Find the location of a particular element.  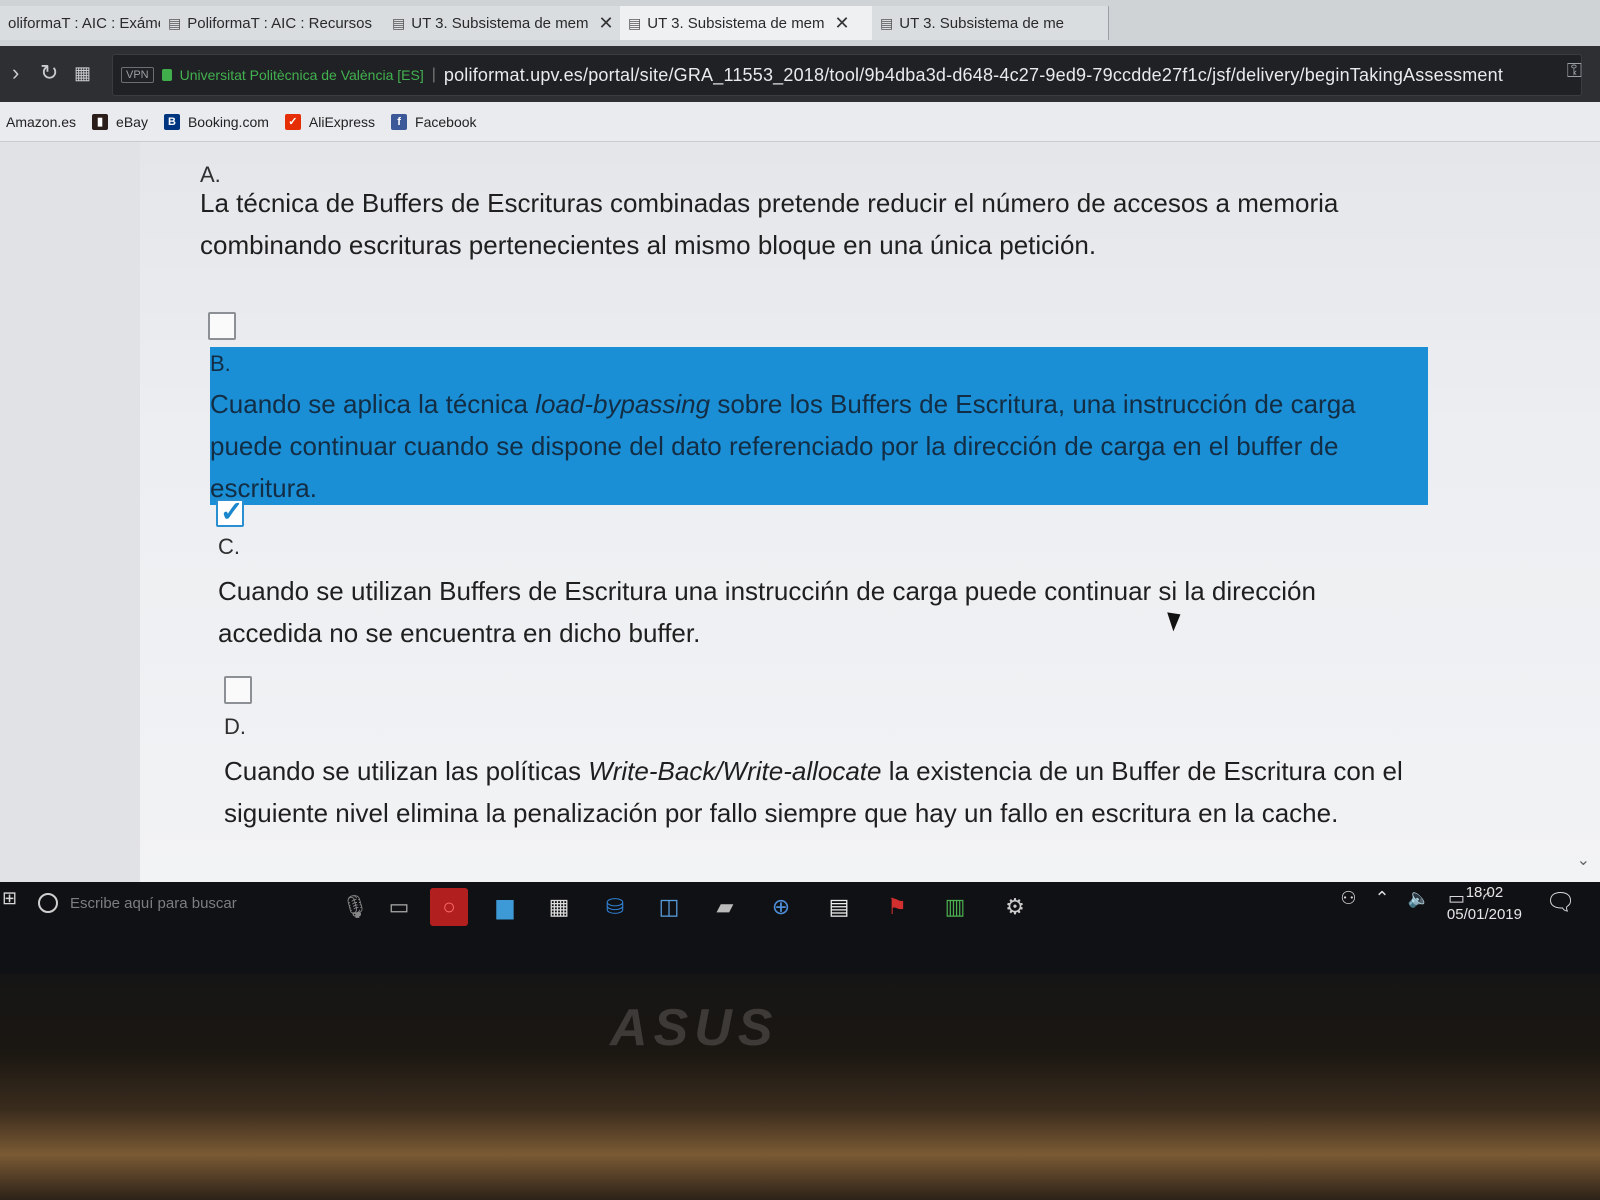

scroll-down-icon: ⌄ is located at coordinates (1583, 860).